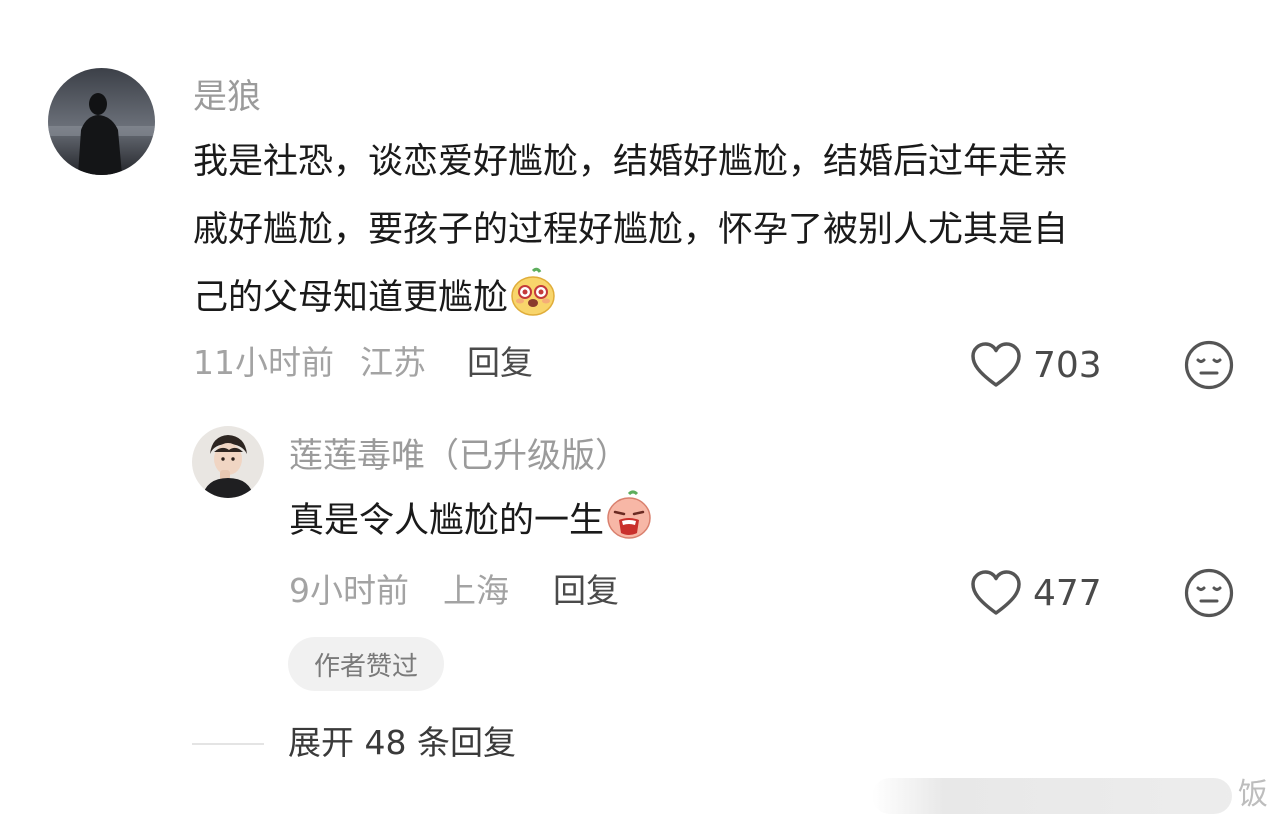  What do you see at coordinates (476, 590) in the screenshot?
I see `reply-location: 上海` at bounding box center [476, 590].